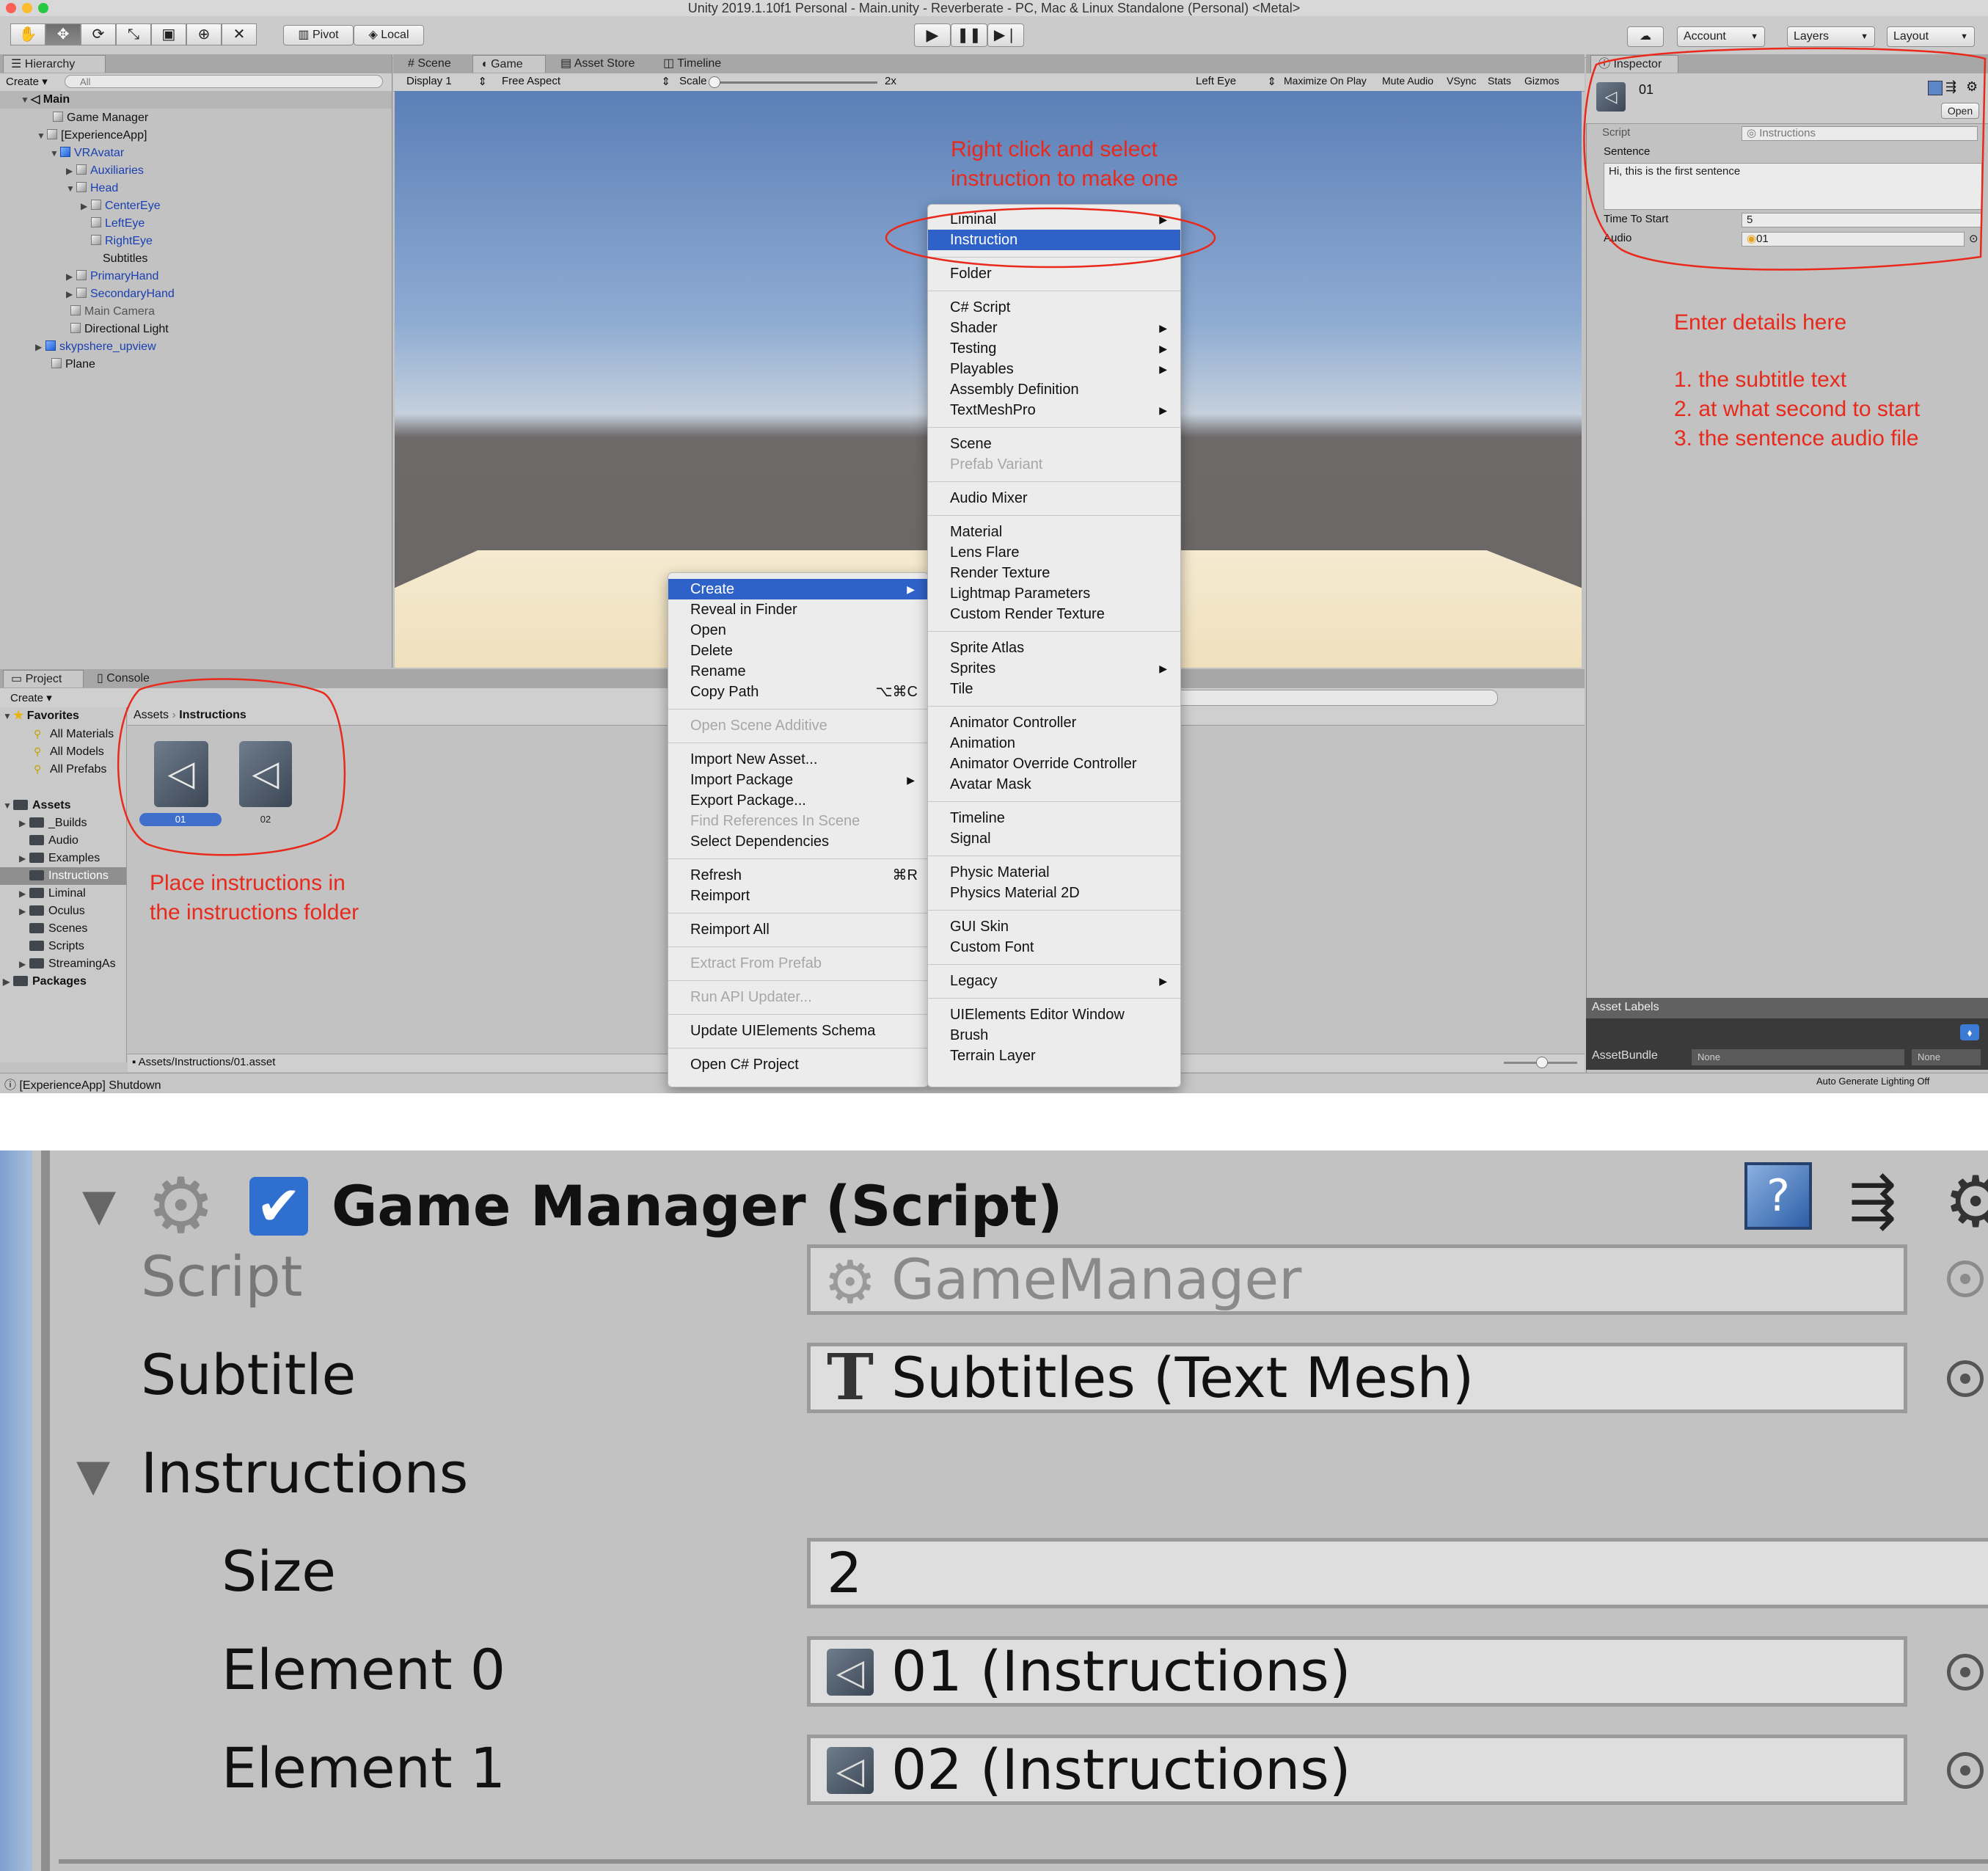  Describe the element at coordinates (278, 1206) in the screenshot. I see `enabled-checkbox: ✔` at that location.